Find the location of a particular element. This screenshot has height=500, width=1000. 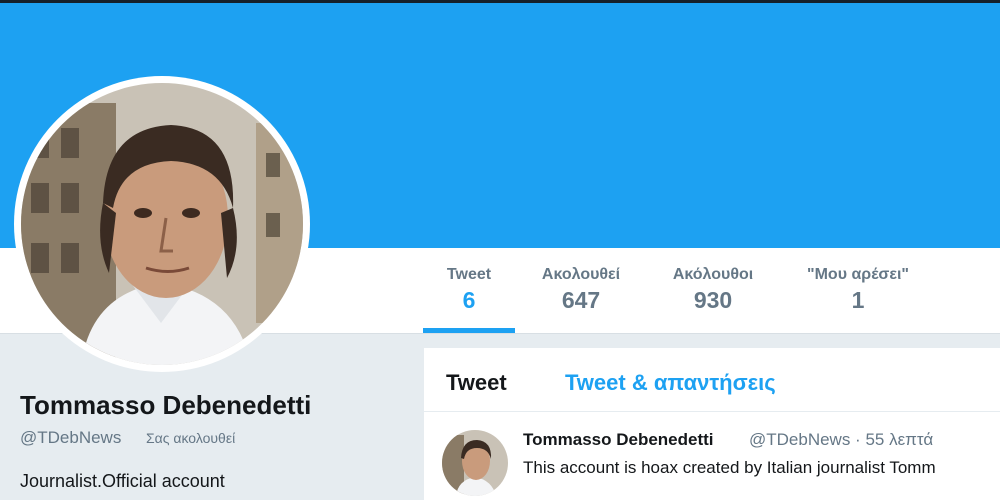

stat-value: 6 is located at coordinates (469, 300).